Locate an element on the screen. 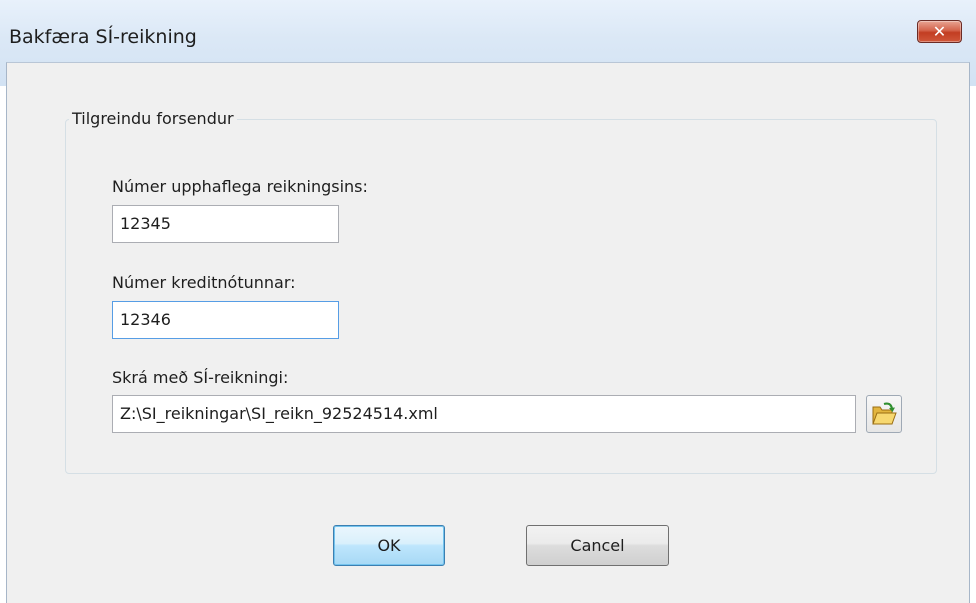 The height and width of the screenshot is (603, 976). cancel-button: Cancel is located at coordinates (597, 545).